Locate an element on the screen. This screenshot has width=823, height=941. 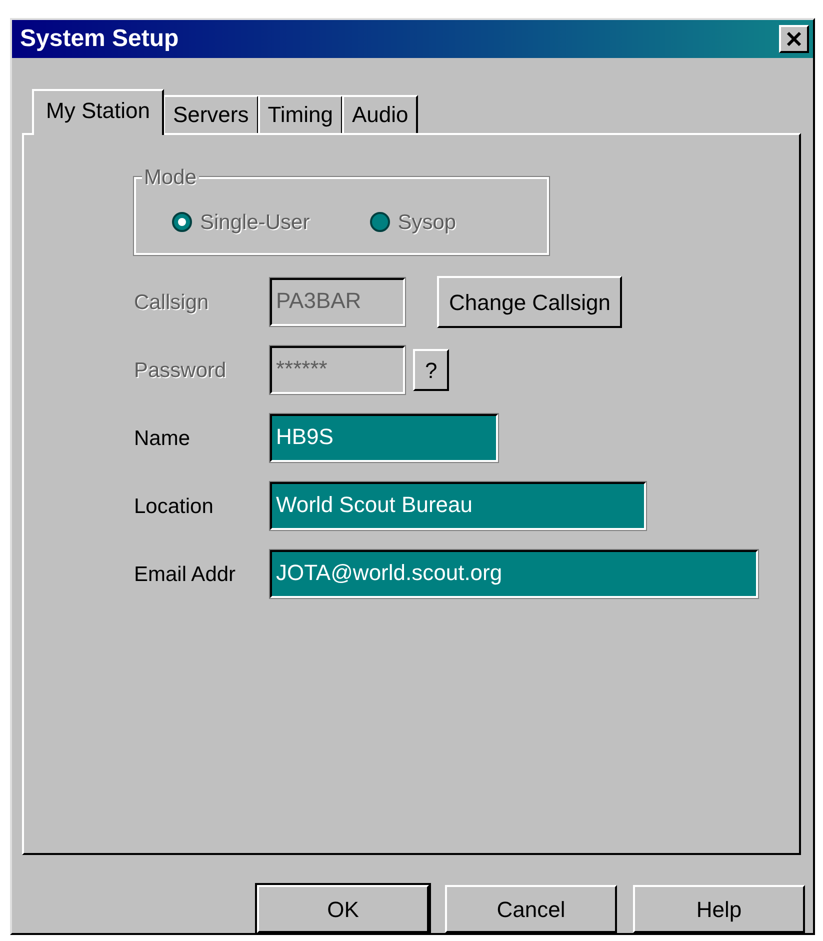
tab: Audio is located at coordinates (380, 114).